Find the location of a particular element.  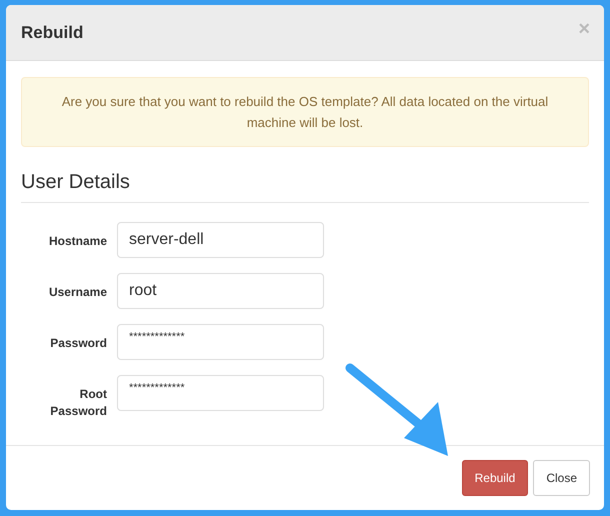

arrow-icon is located at coordinates (397, 410).